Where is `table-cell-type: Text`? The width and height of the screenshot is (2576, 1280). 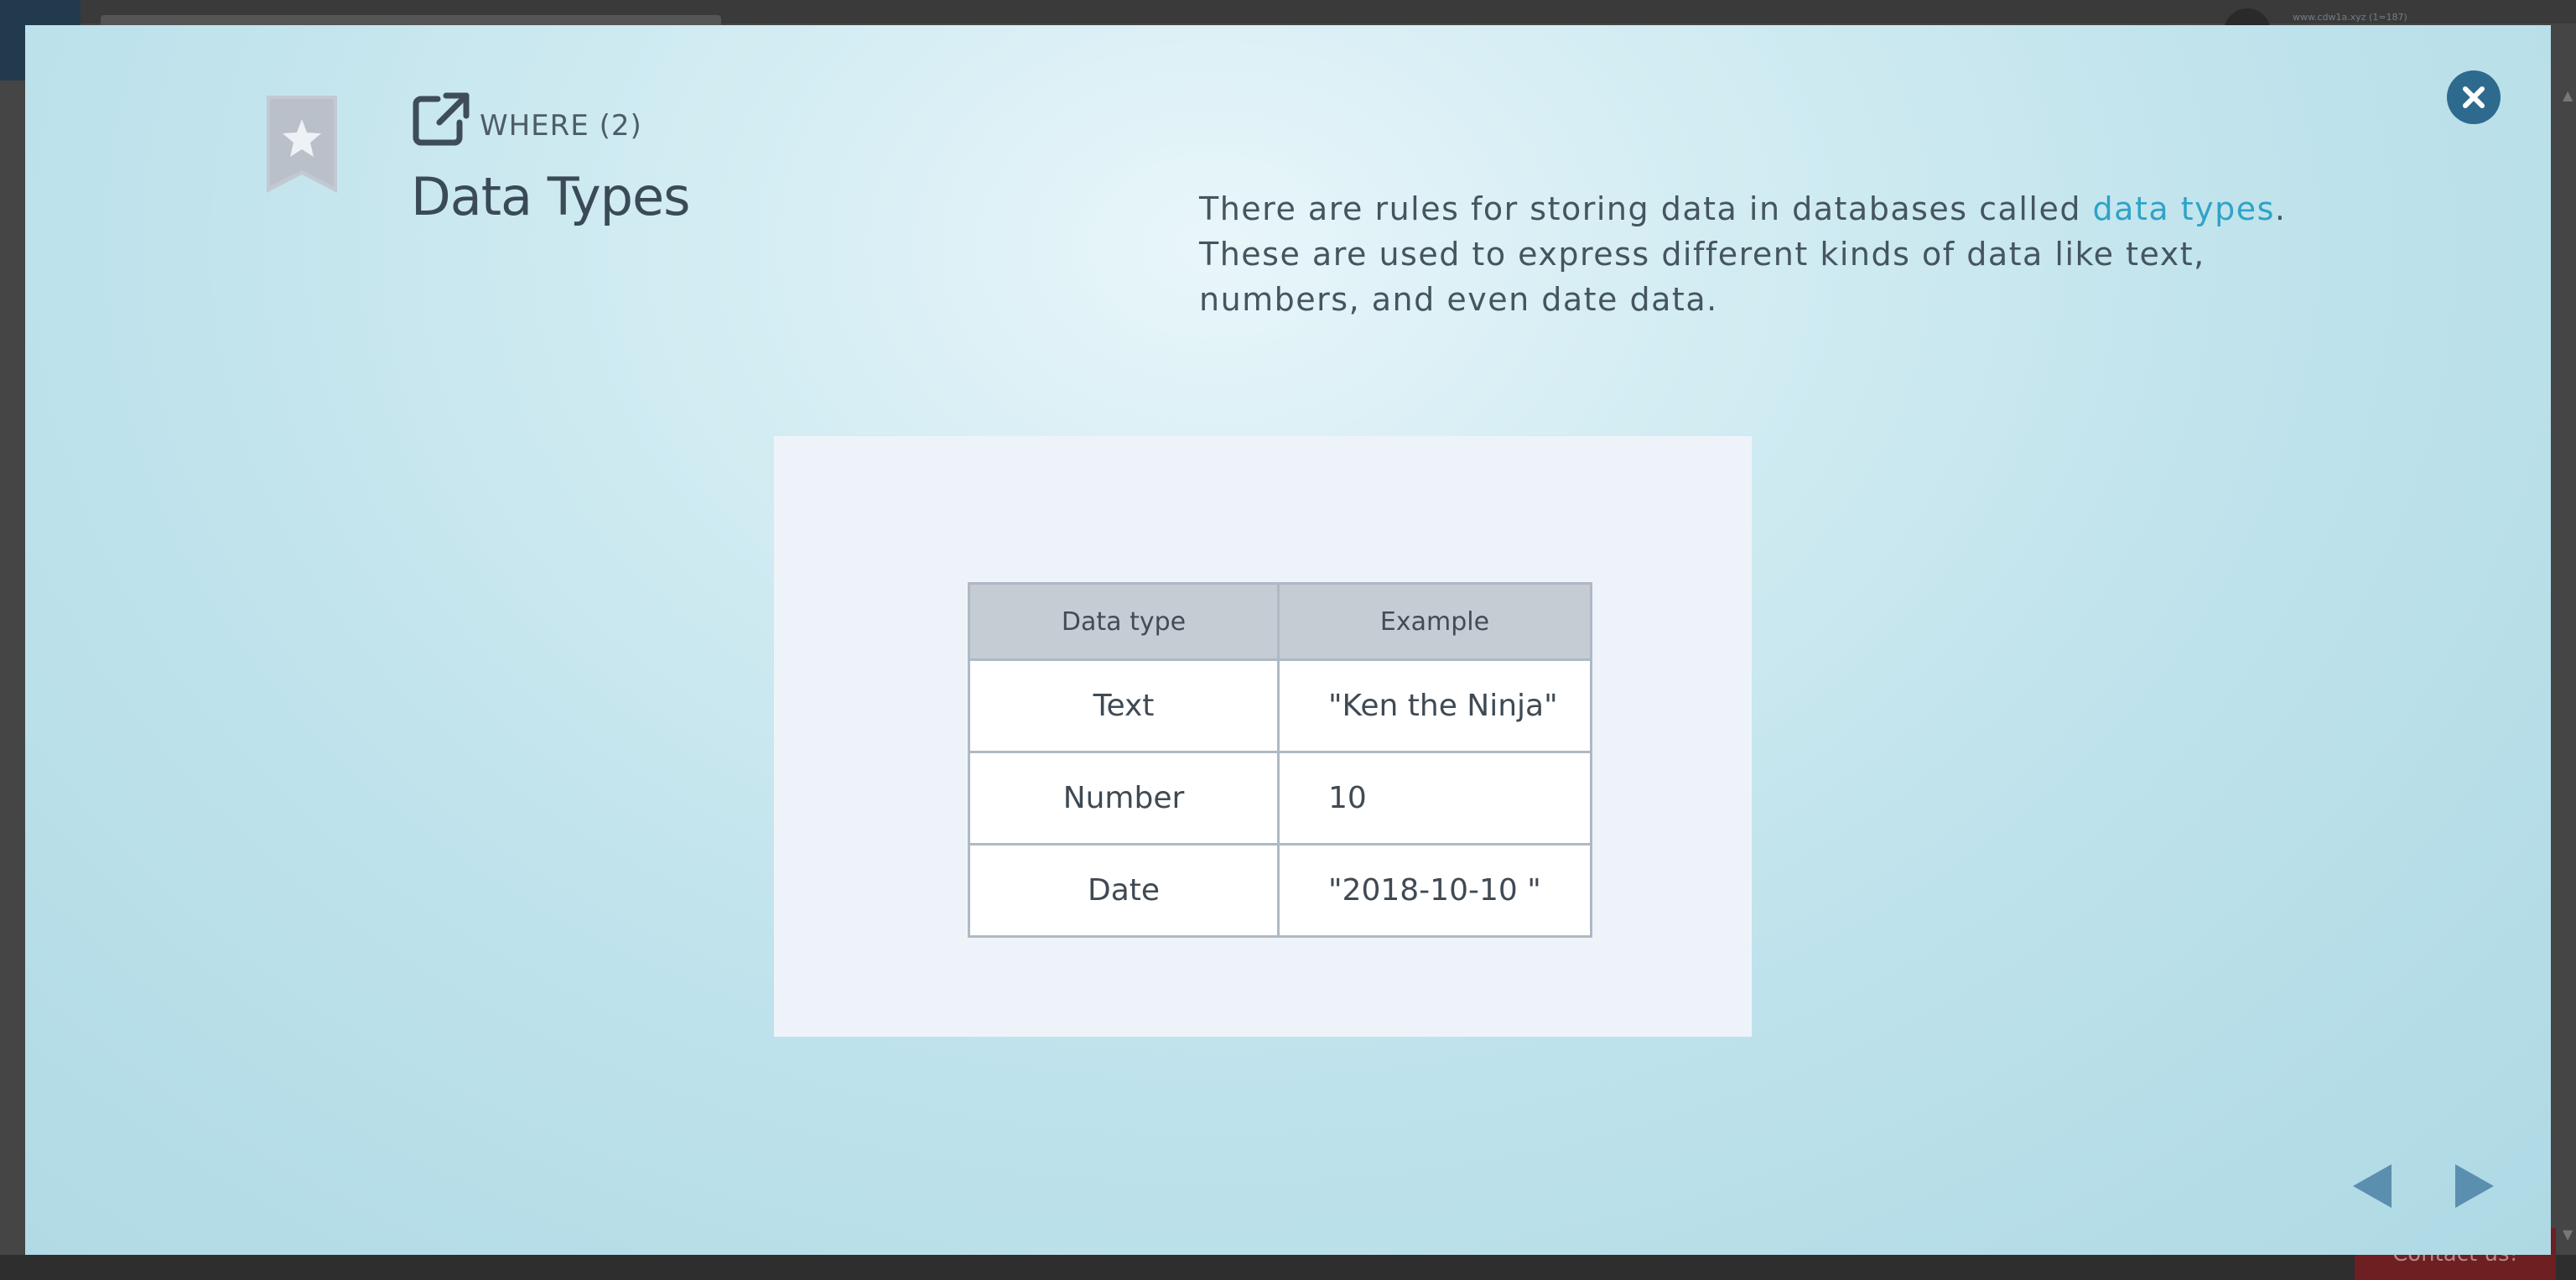 table-cell-type: Text is located at coordinates (1124, 705).